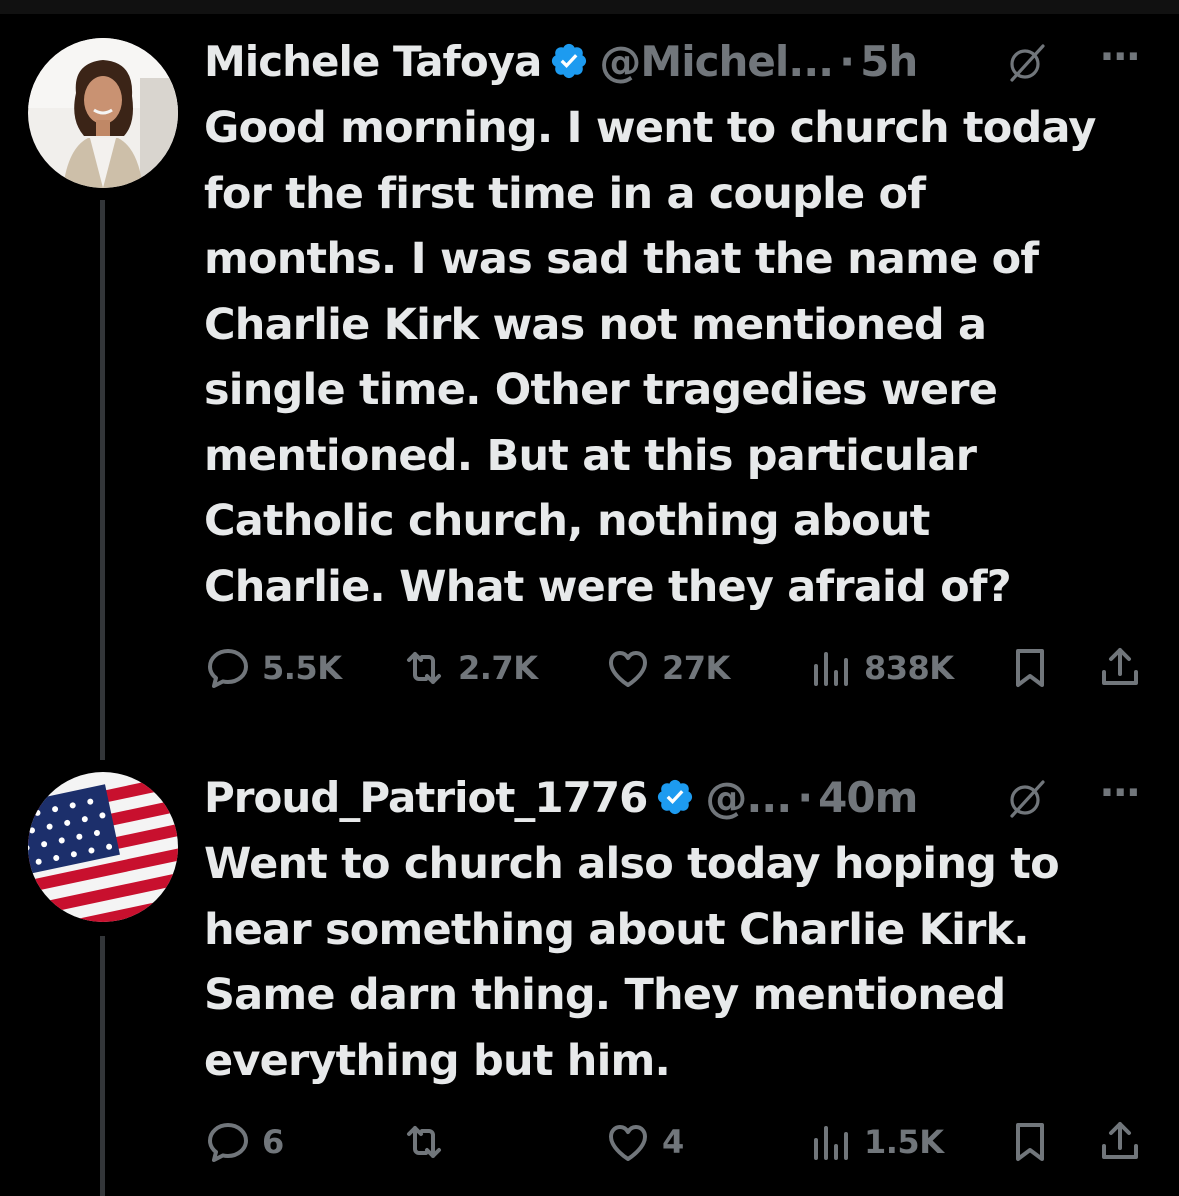 This screenshot has width=1179, height=1196. I want to click on repost-button, so click(429, 1142).